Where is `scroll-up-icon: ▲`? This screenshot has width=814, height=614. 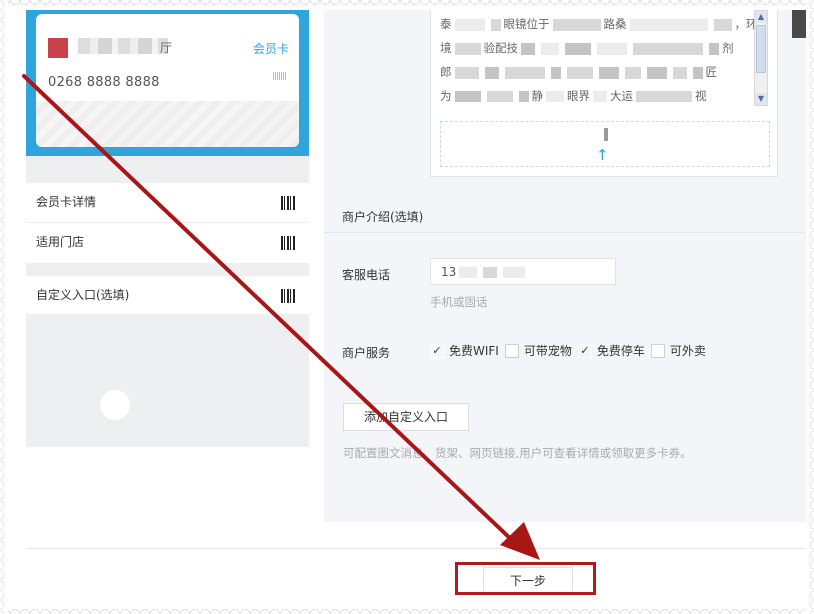
scroll-up-icon: ▲ is located at coordinates (761, 17).